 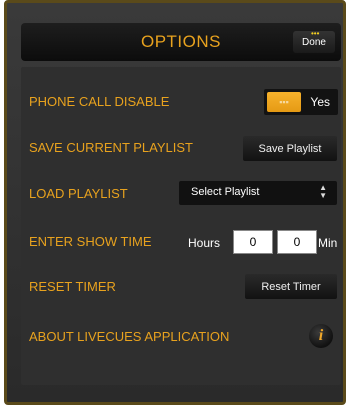 What do you see at coordinates (253, 242) in the screenshot?
I see `hours-input: 0` at bounding box center [253, 242].